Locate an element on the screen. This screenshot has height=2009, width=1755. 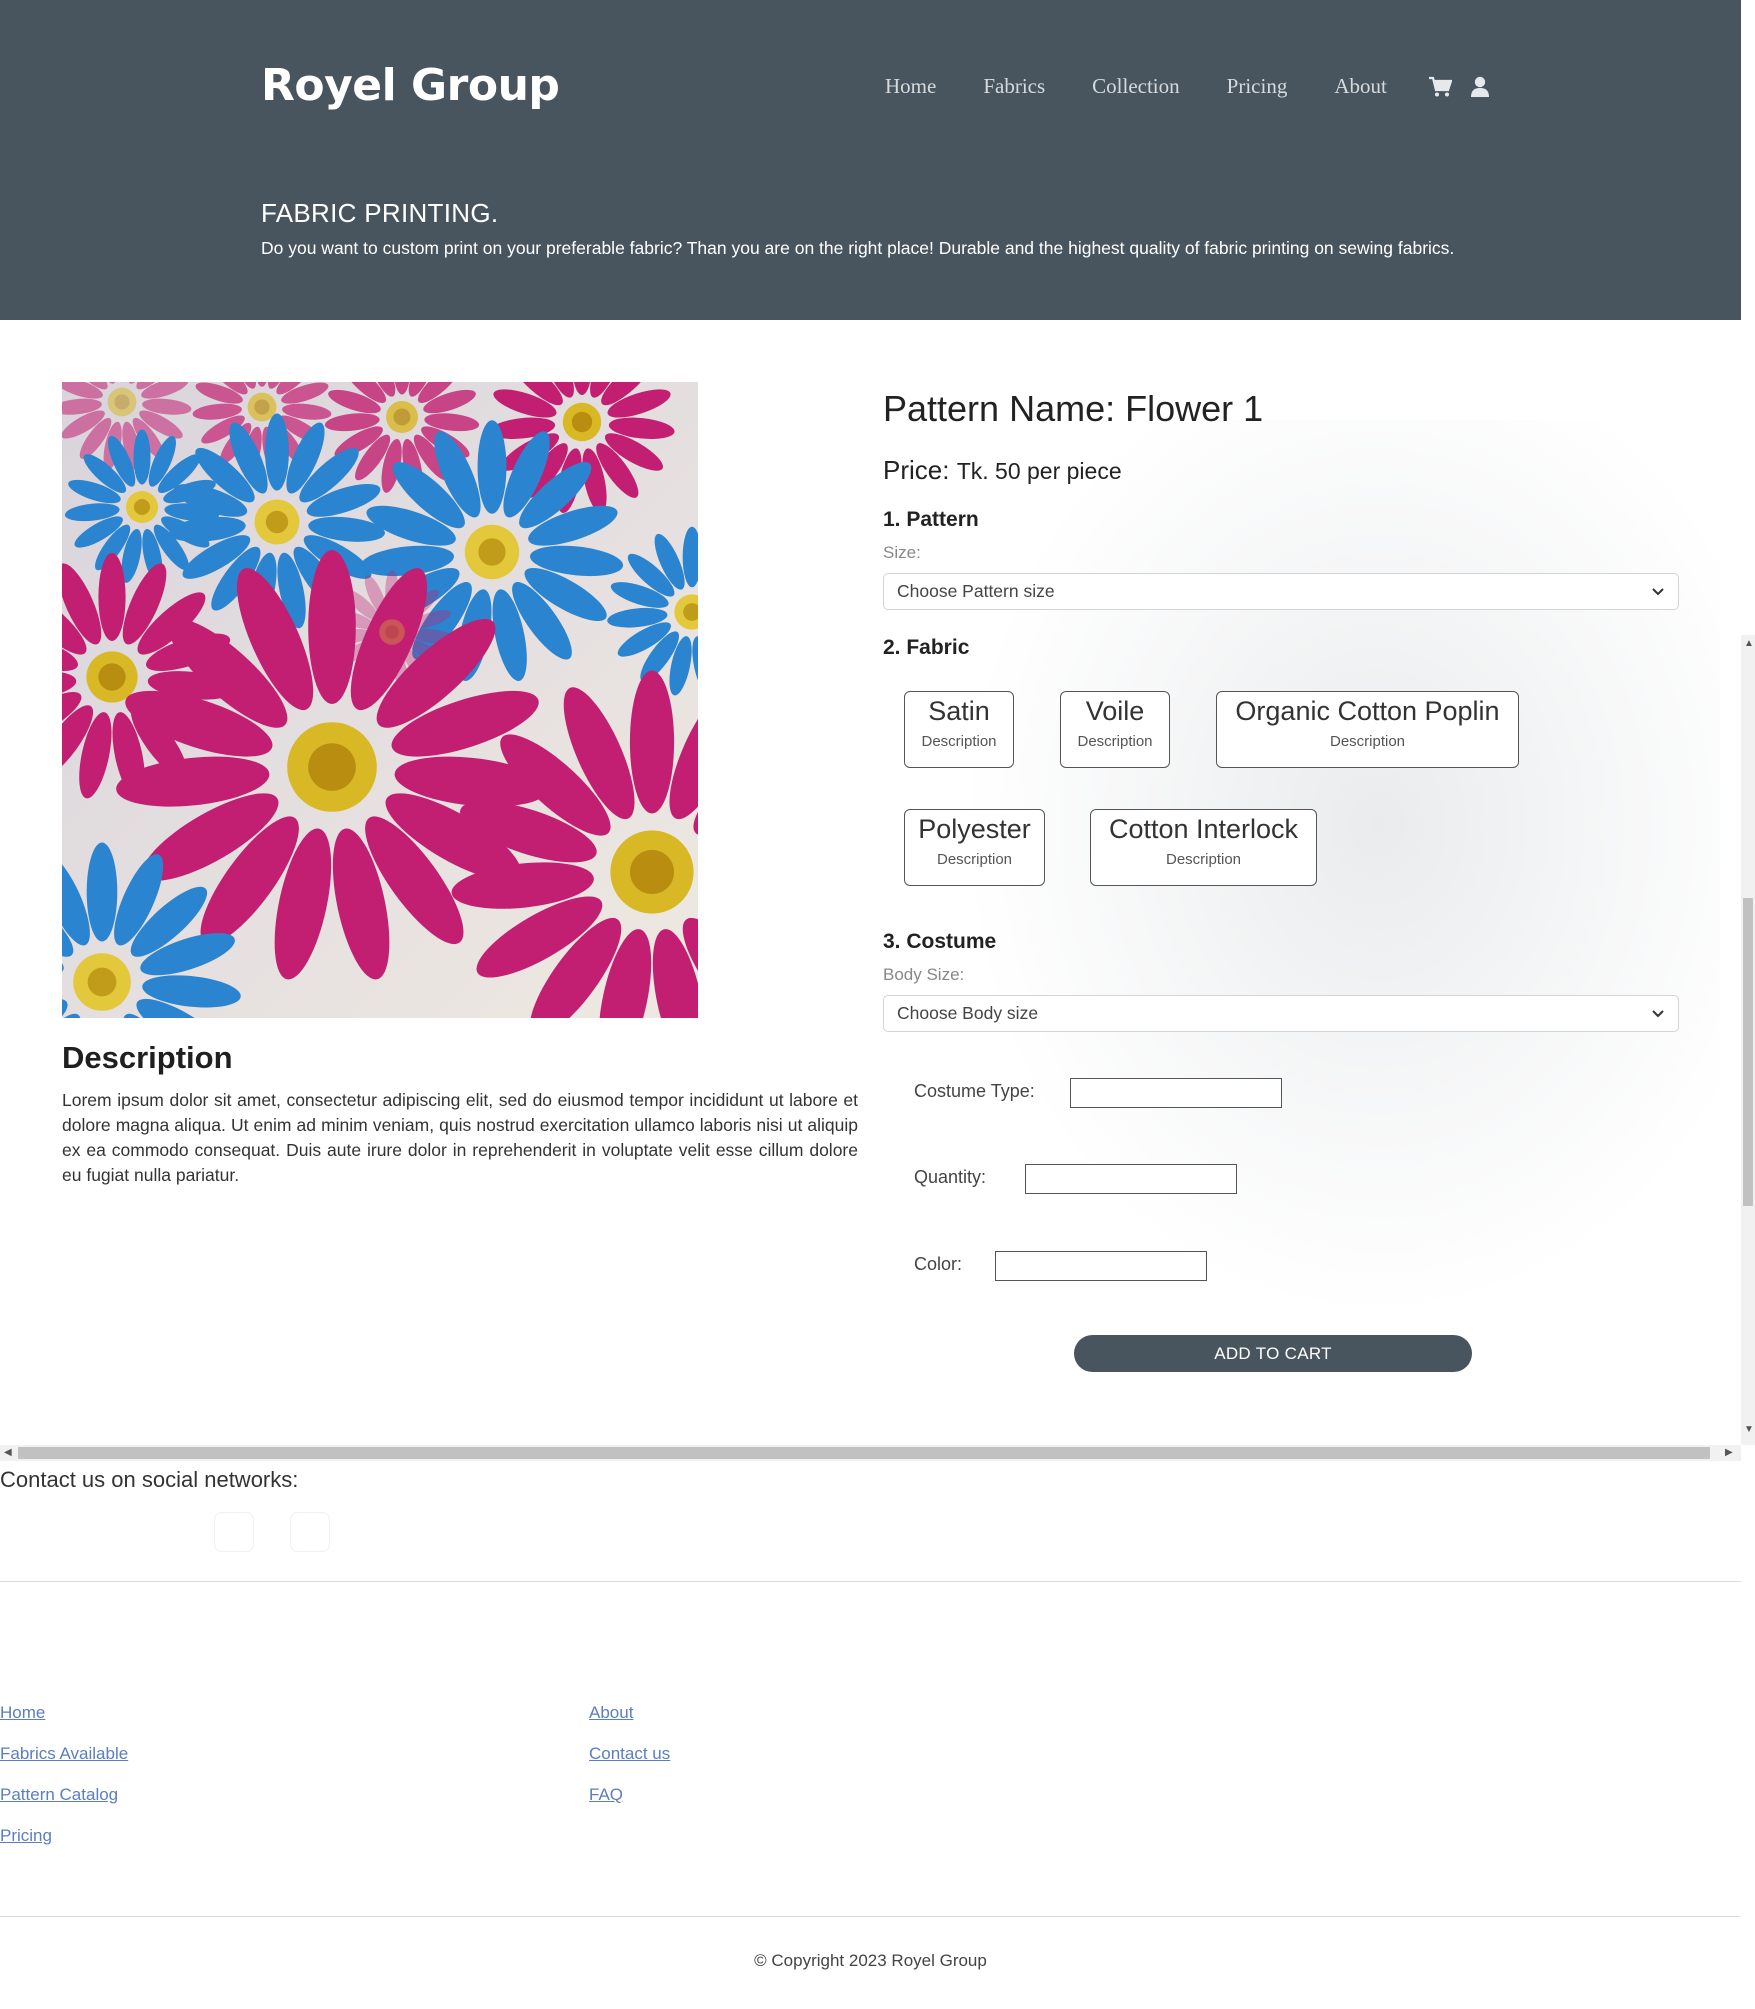
footer-bottom-divider is located at coordinates (870, 1916).